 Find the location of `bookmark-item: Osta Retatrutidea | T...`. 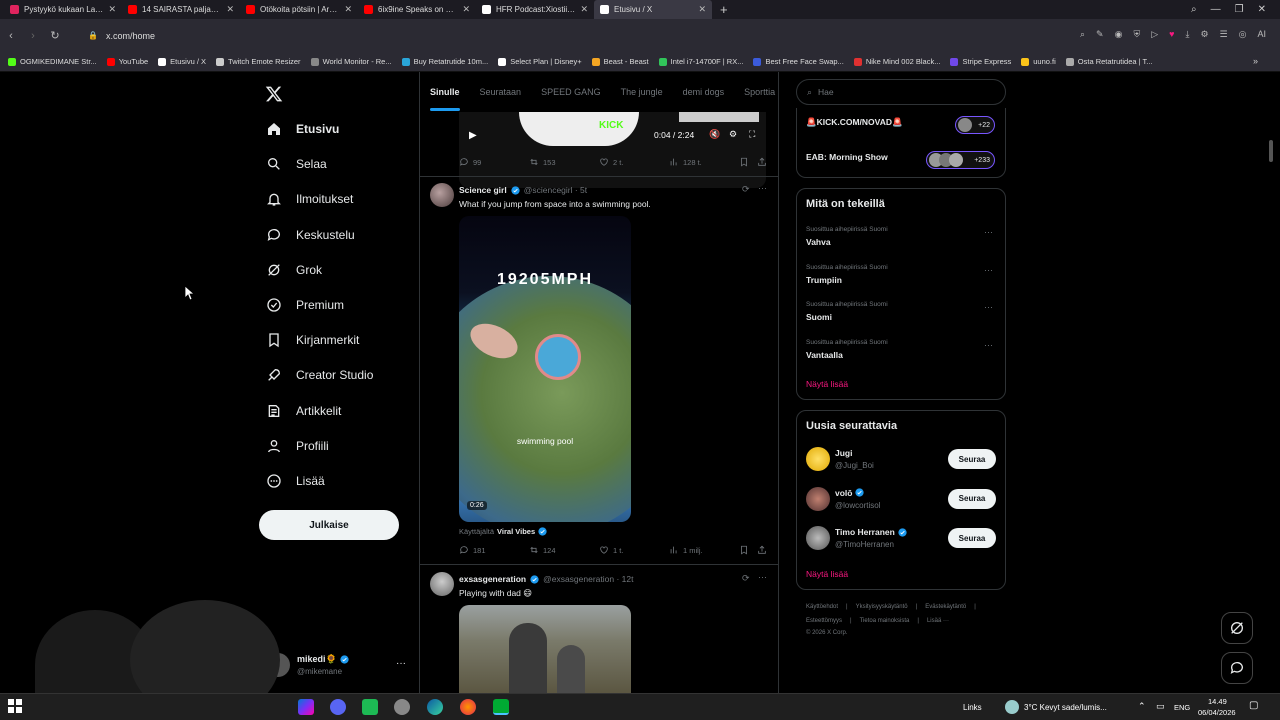

bookmark-item: Osta Retatrutidea | T... is located at coordinates (1114, 61).